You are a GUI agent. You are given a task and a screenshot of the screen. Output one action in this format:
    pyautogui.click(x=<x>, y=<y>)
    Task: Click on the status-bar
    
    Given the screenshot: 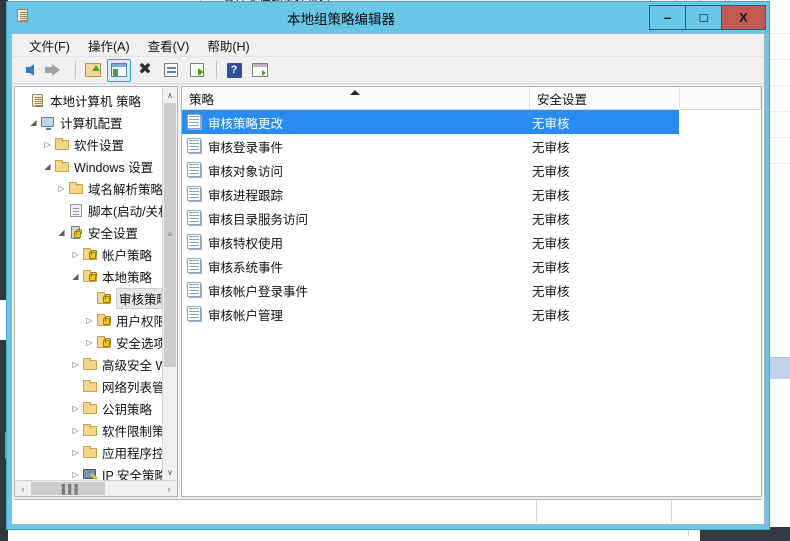 What is the action you would take?
    pyautogui.click(x=388, y=510)
    